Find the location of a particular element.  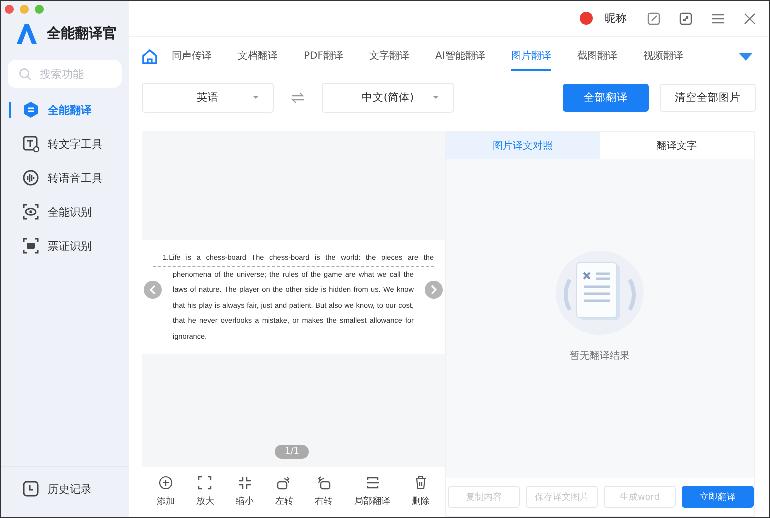

rotate-right-icon is located at coordinates (324, 483).